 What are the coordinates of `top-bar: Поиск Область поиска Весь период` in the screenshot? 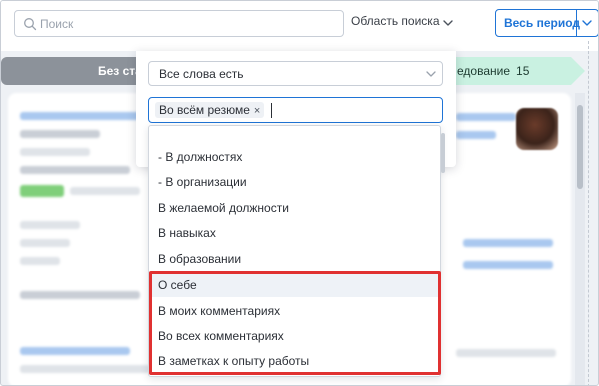 It's located at (299, 26).